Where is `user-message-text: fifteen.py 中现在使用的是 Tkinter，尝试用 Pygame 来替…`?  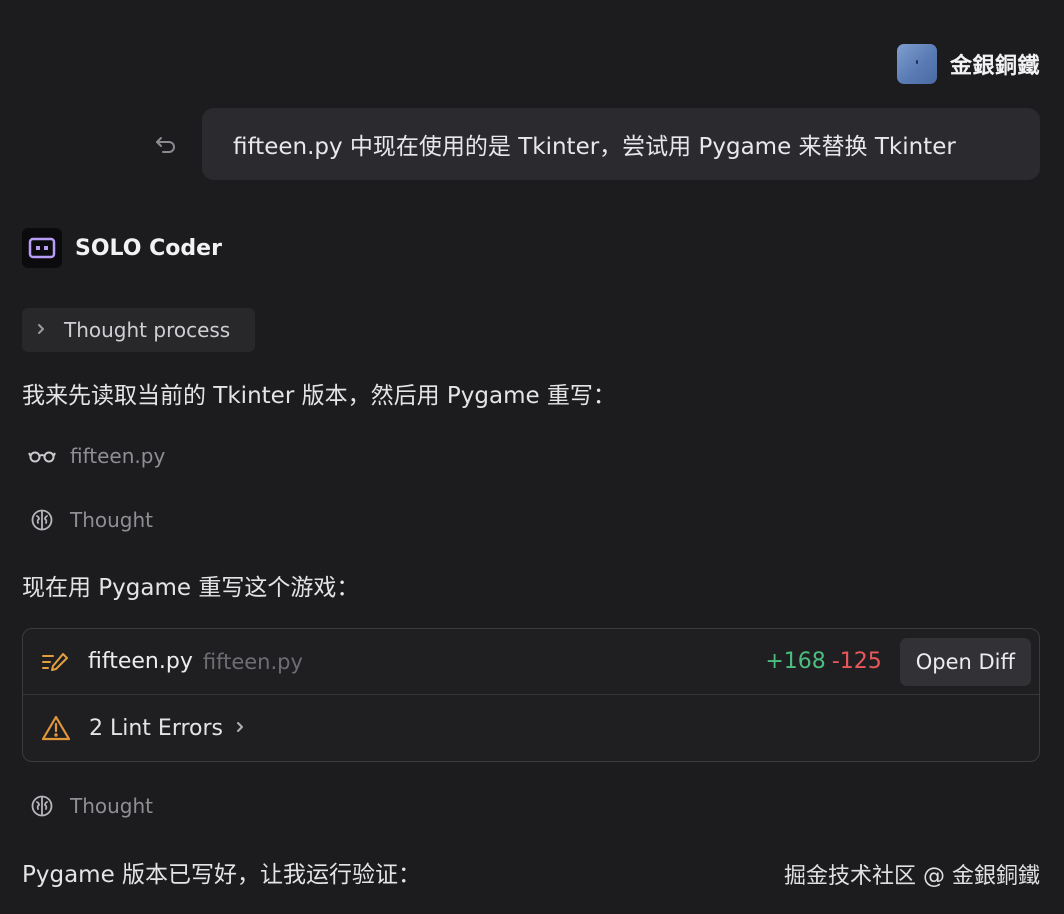 user-message-text: fifteen.py 中现在使用的是 Tkinter，尝试用 Pygame 来替… is located at coordinates (594, 147).